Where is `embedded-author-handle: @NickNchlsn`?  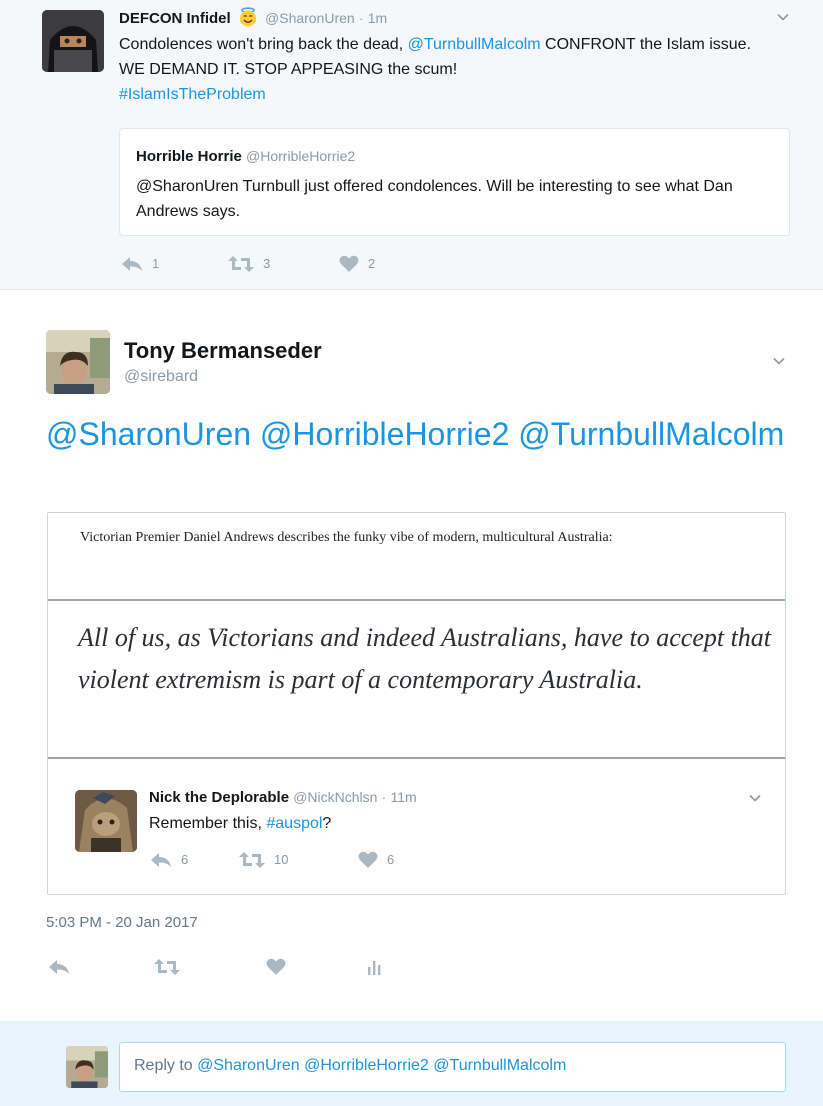
embedded-author-handle: @NickNchlsn is located at coordinates (335, 797).